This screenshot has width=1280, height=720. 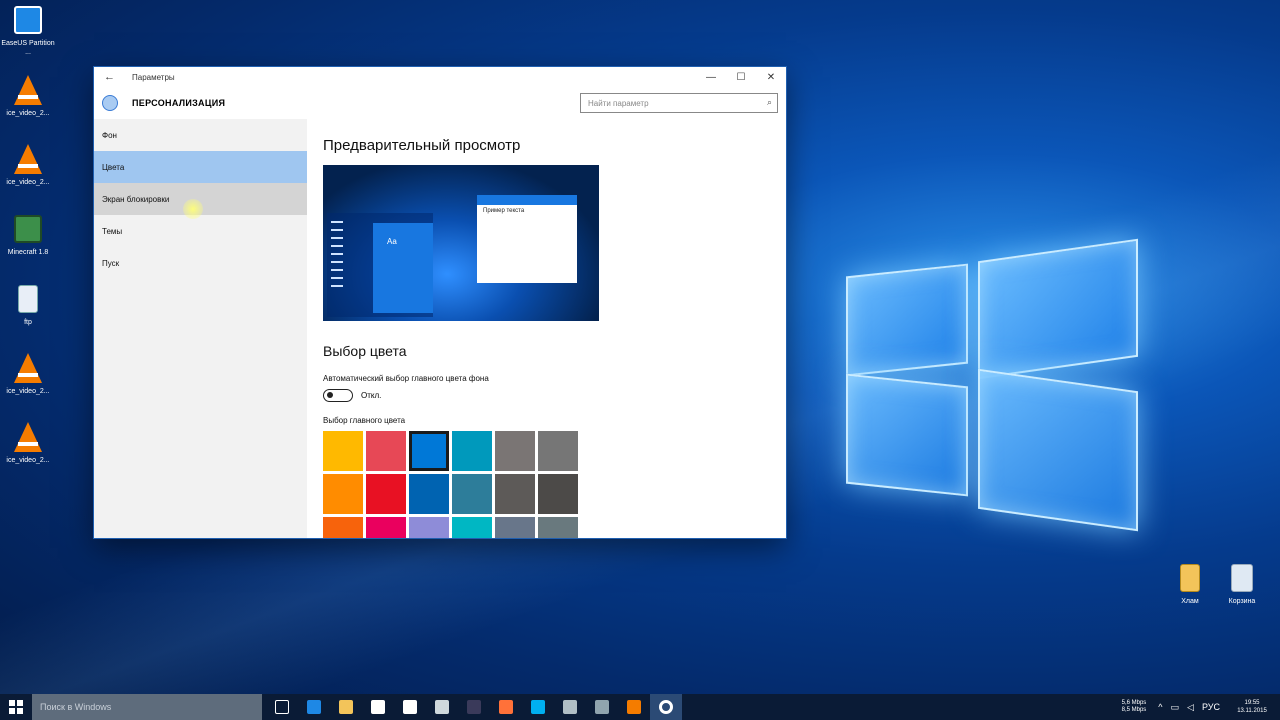 What do you see at coordinates (506, 707) in the screenshot?
I see `firefox-icon` at bounding box center [506, 707].